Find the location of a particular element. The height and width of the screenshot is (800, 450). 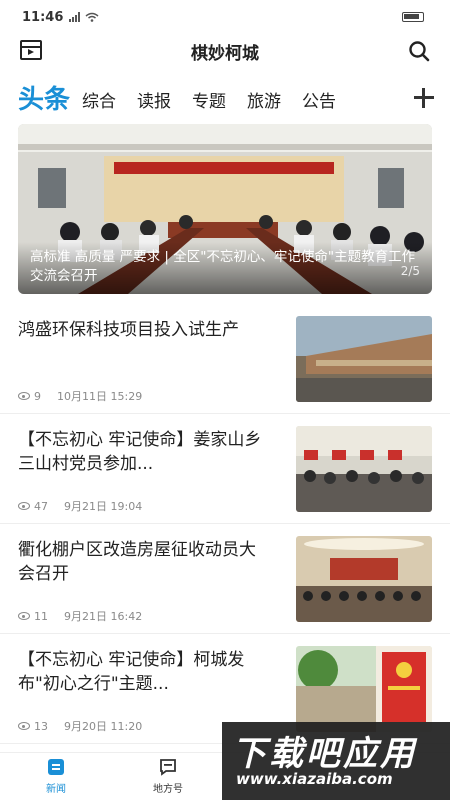

app-header: 棋妙柯城 is located at coordinates (225, 51).